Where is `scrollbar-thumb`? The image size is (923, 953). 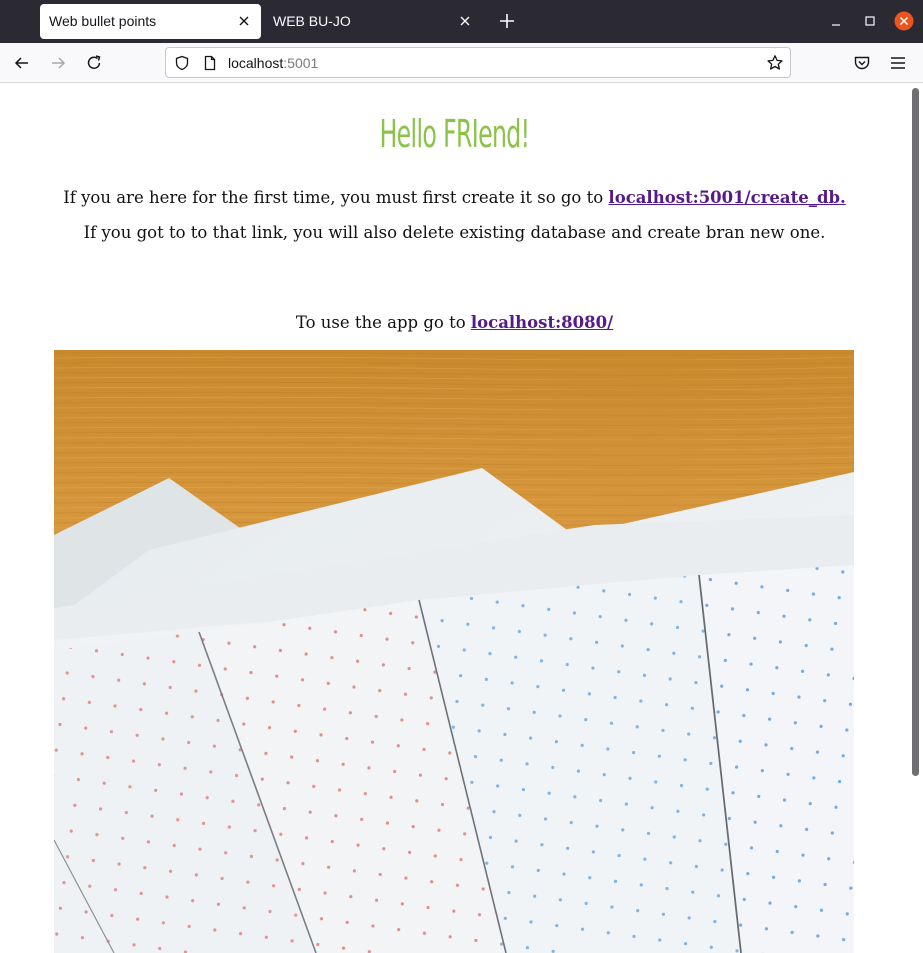
scrollbar-thumb is located at coordinates (915, 432).